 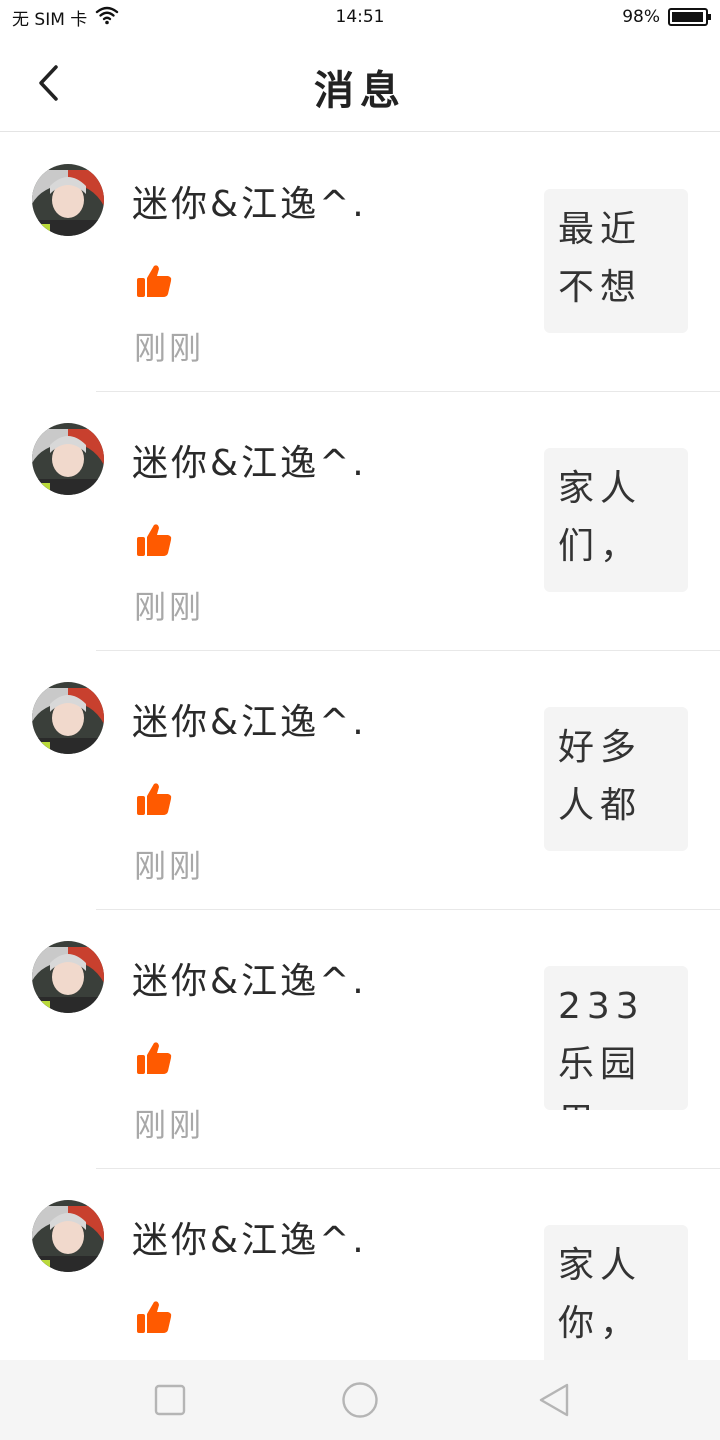 I want to click on battery-icon, so click(x=689, y=17).